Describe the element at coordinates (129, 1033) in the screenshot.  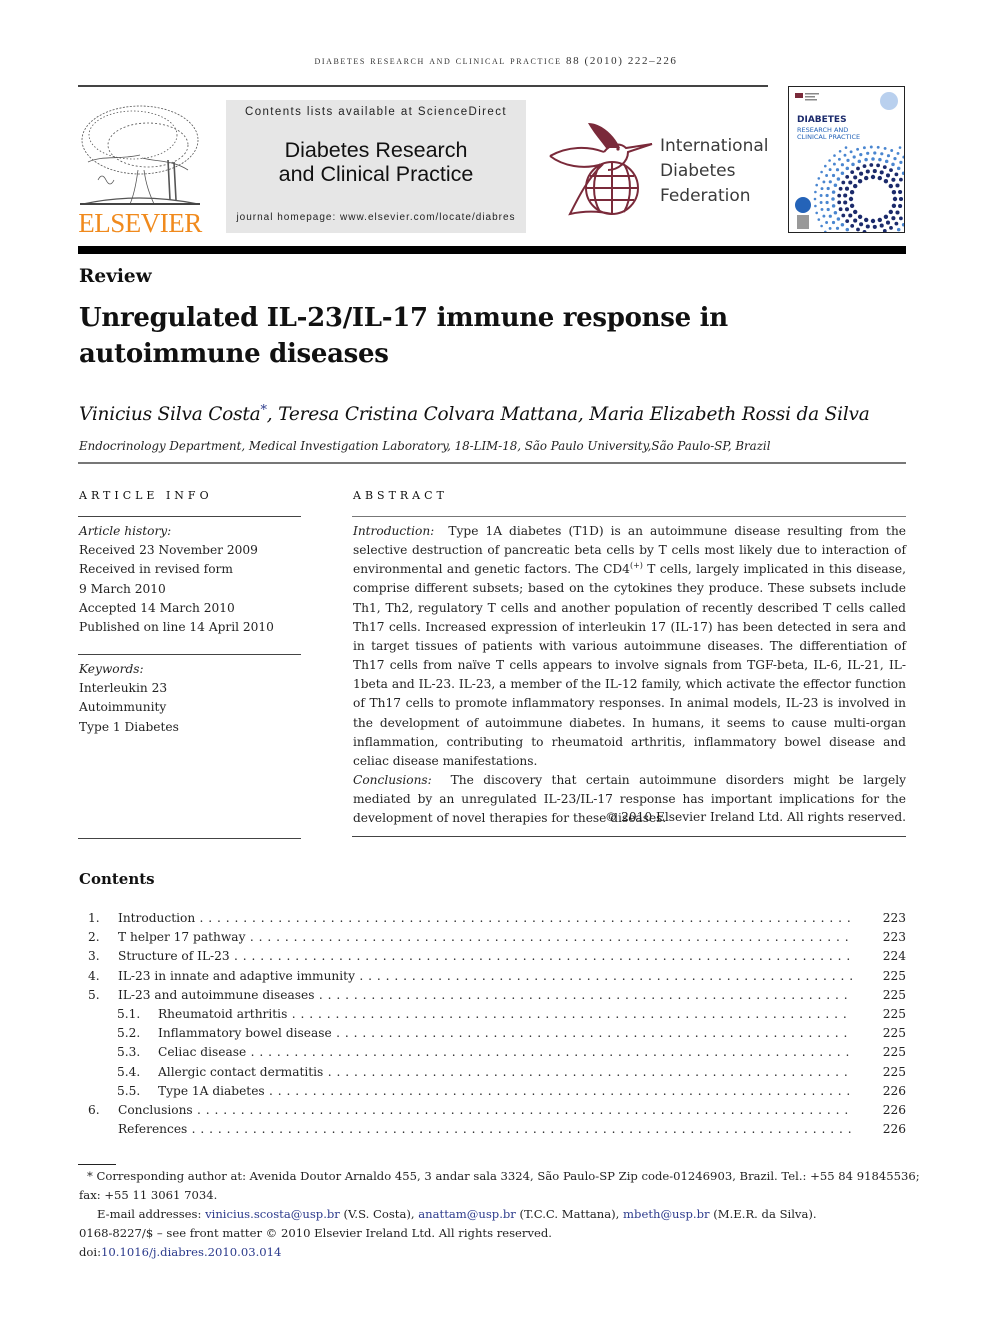
I see `toc-number: 5.2.` at that location.